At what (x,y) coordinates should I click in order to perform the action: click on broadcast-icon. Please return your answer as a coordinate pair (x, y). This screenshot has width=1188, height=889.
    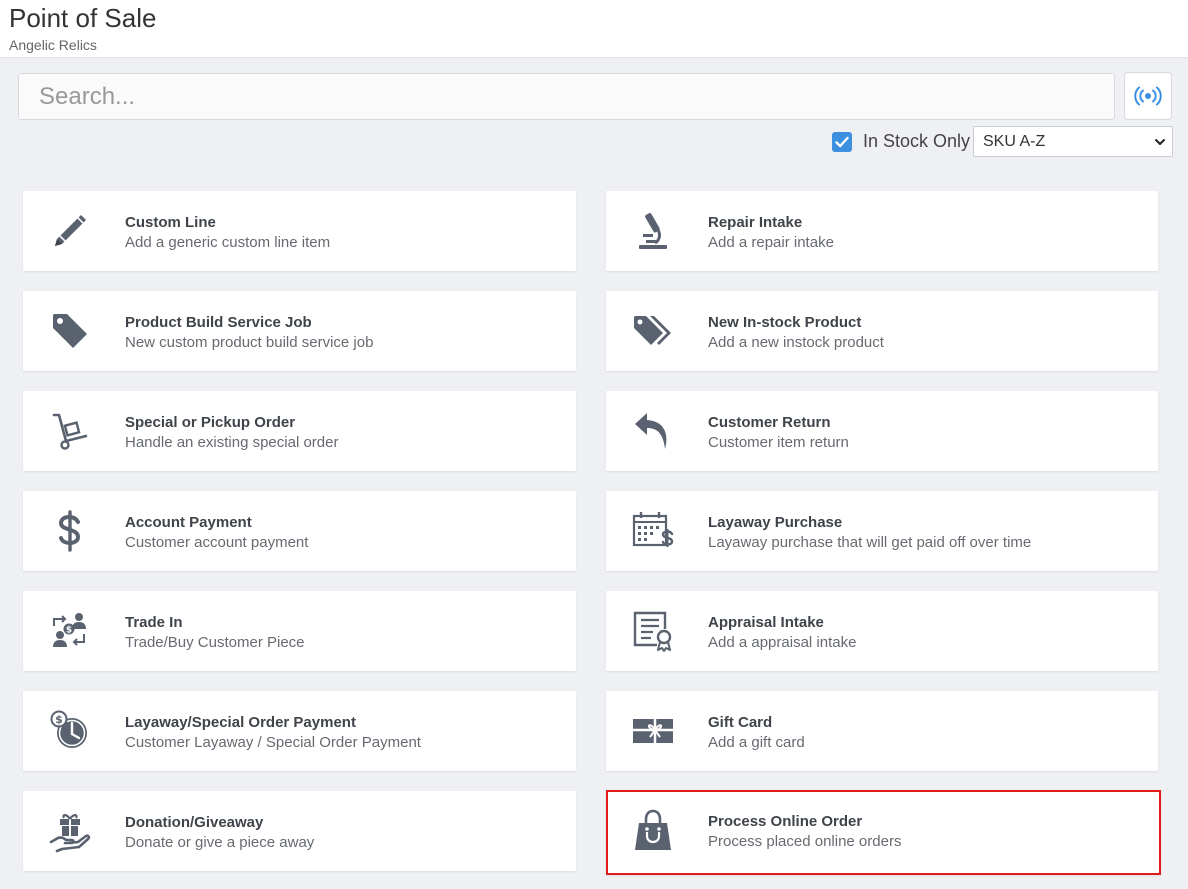
    Looking at the image, I should click on (1148, 96).